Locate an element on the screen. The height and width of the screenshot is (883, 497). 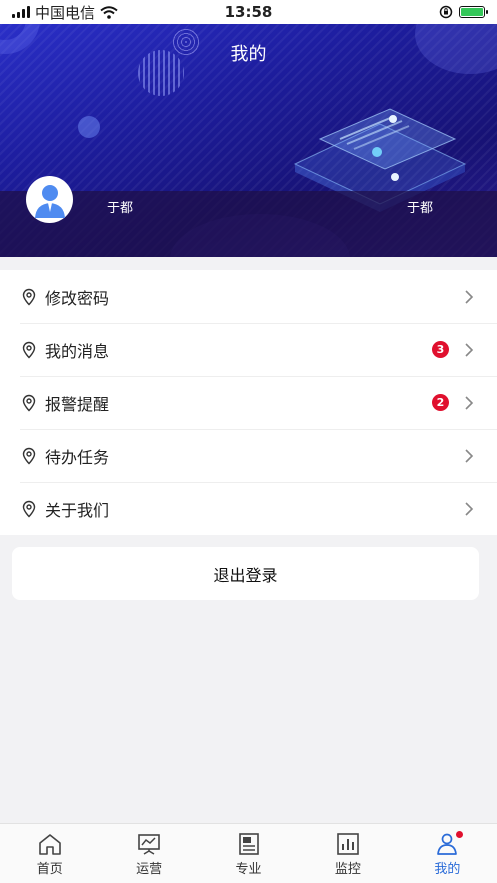
tab-label: 我的 is located at coordinates (447, 869).